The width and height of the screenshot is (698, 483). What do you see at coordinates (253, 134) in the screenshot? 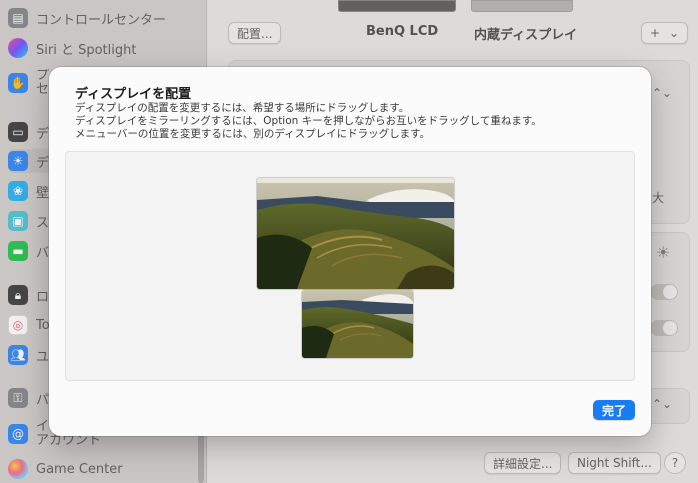
I see `dialog-description-line-3: メニューバーの位置を変更するには、別のディスプレイにドラッグします。` at bounding box center [253, 134].